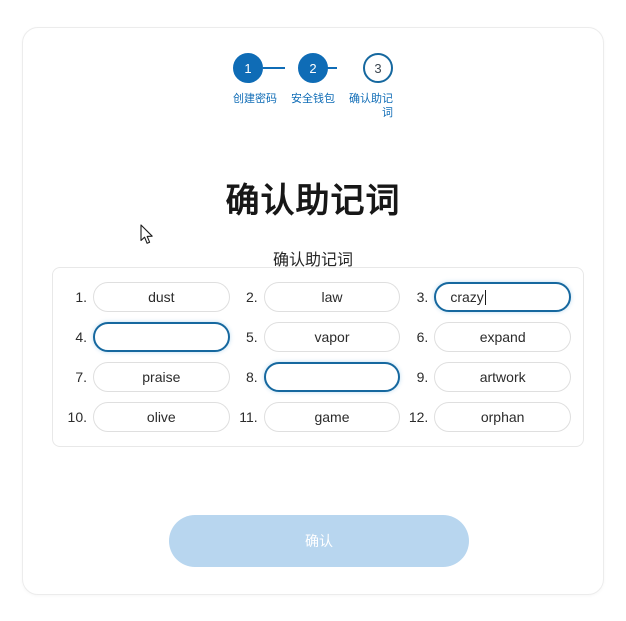 This screenshot has height=621, width=626. I want to click on step-label-3: 确认助记词, so click(370, 106).